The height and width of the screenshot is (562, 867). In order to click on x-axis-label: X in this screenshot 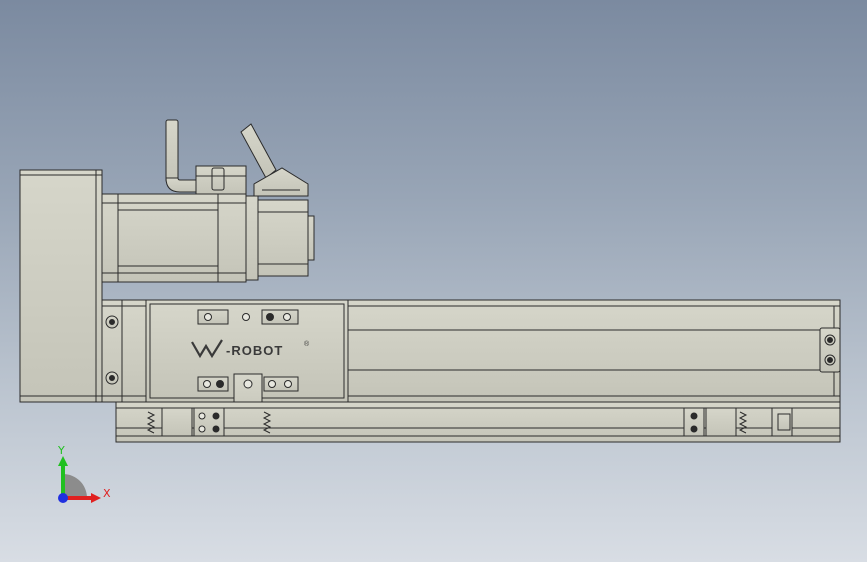, I will do `click(107, 493)`.